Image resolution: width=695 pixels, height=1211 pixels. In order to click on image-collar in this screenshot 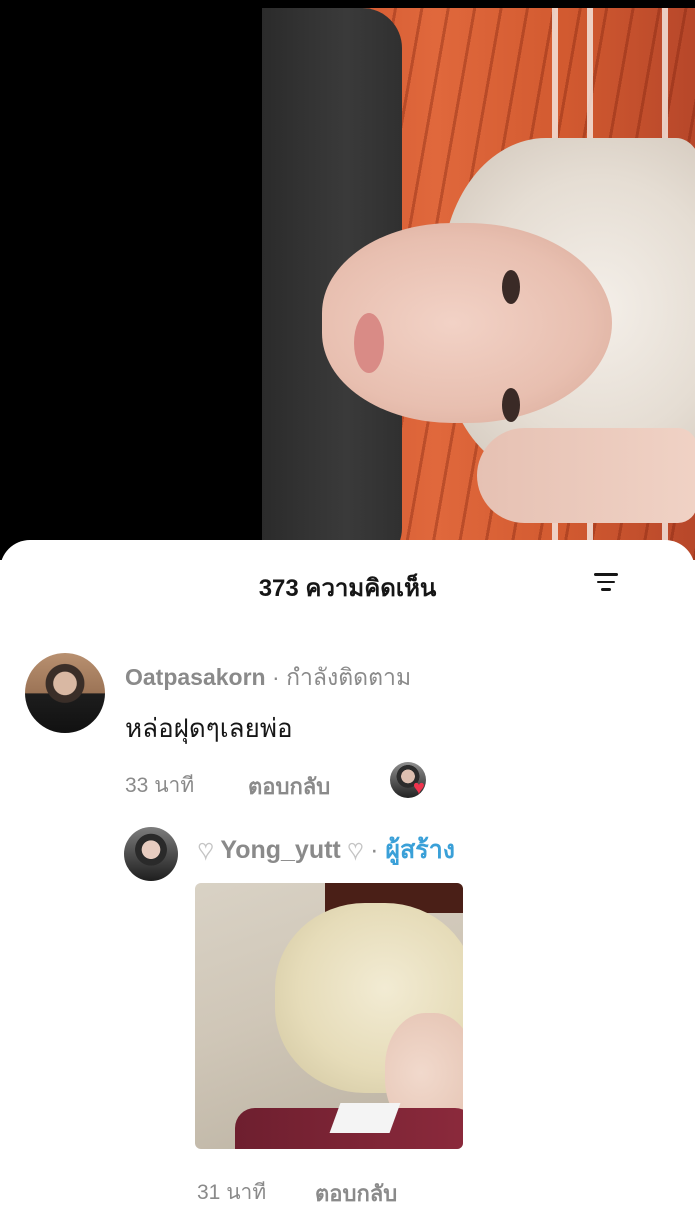, I will do `click(365, 1118)`.